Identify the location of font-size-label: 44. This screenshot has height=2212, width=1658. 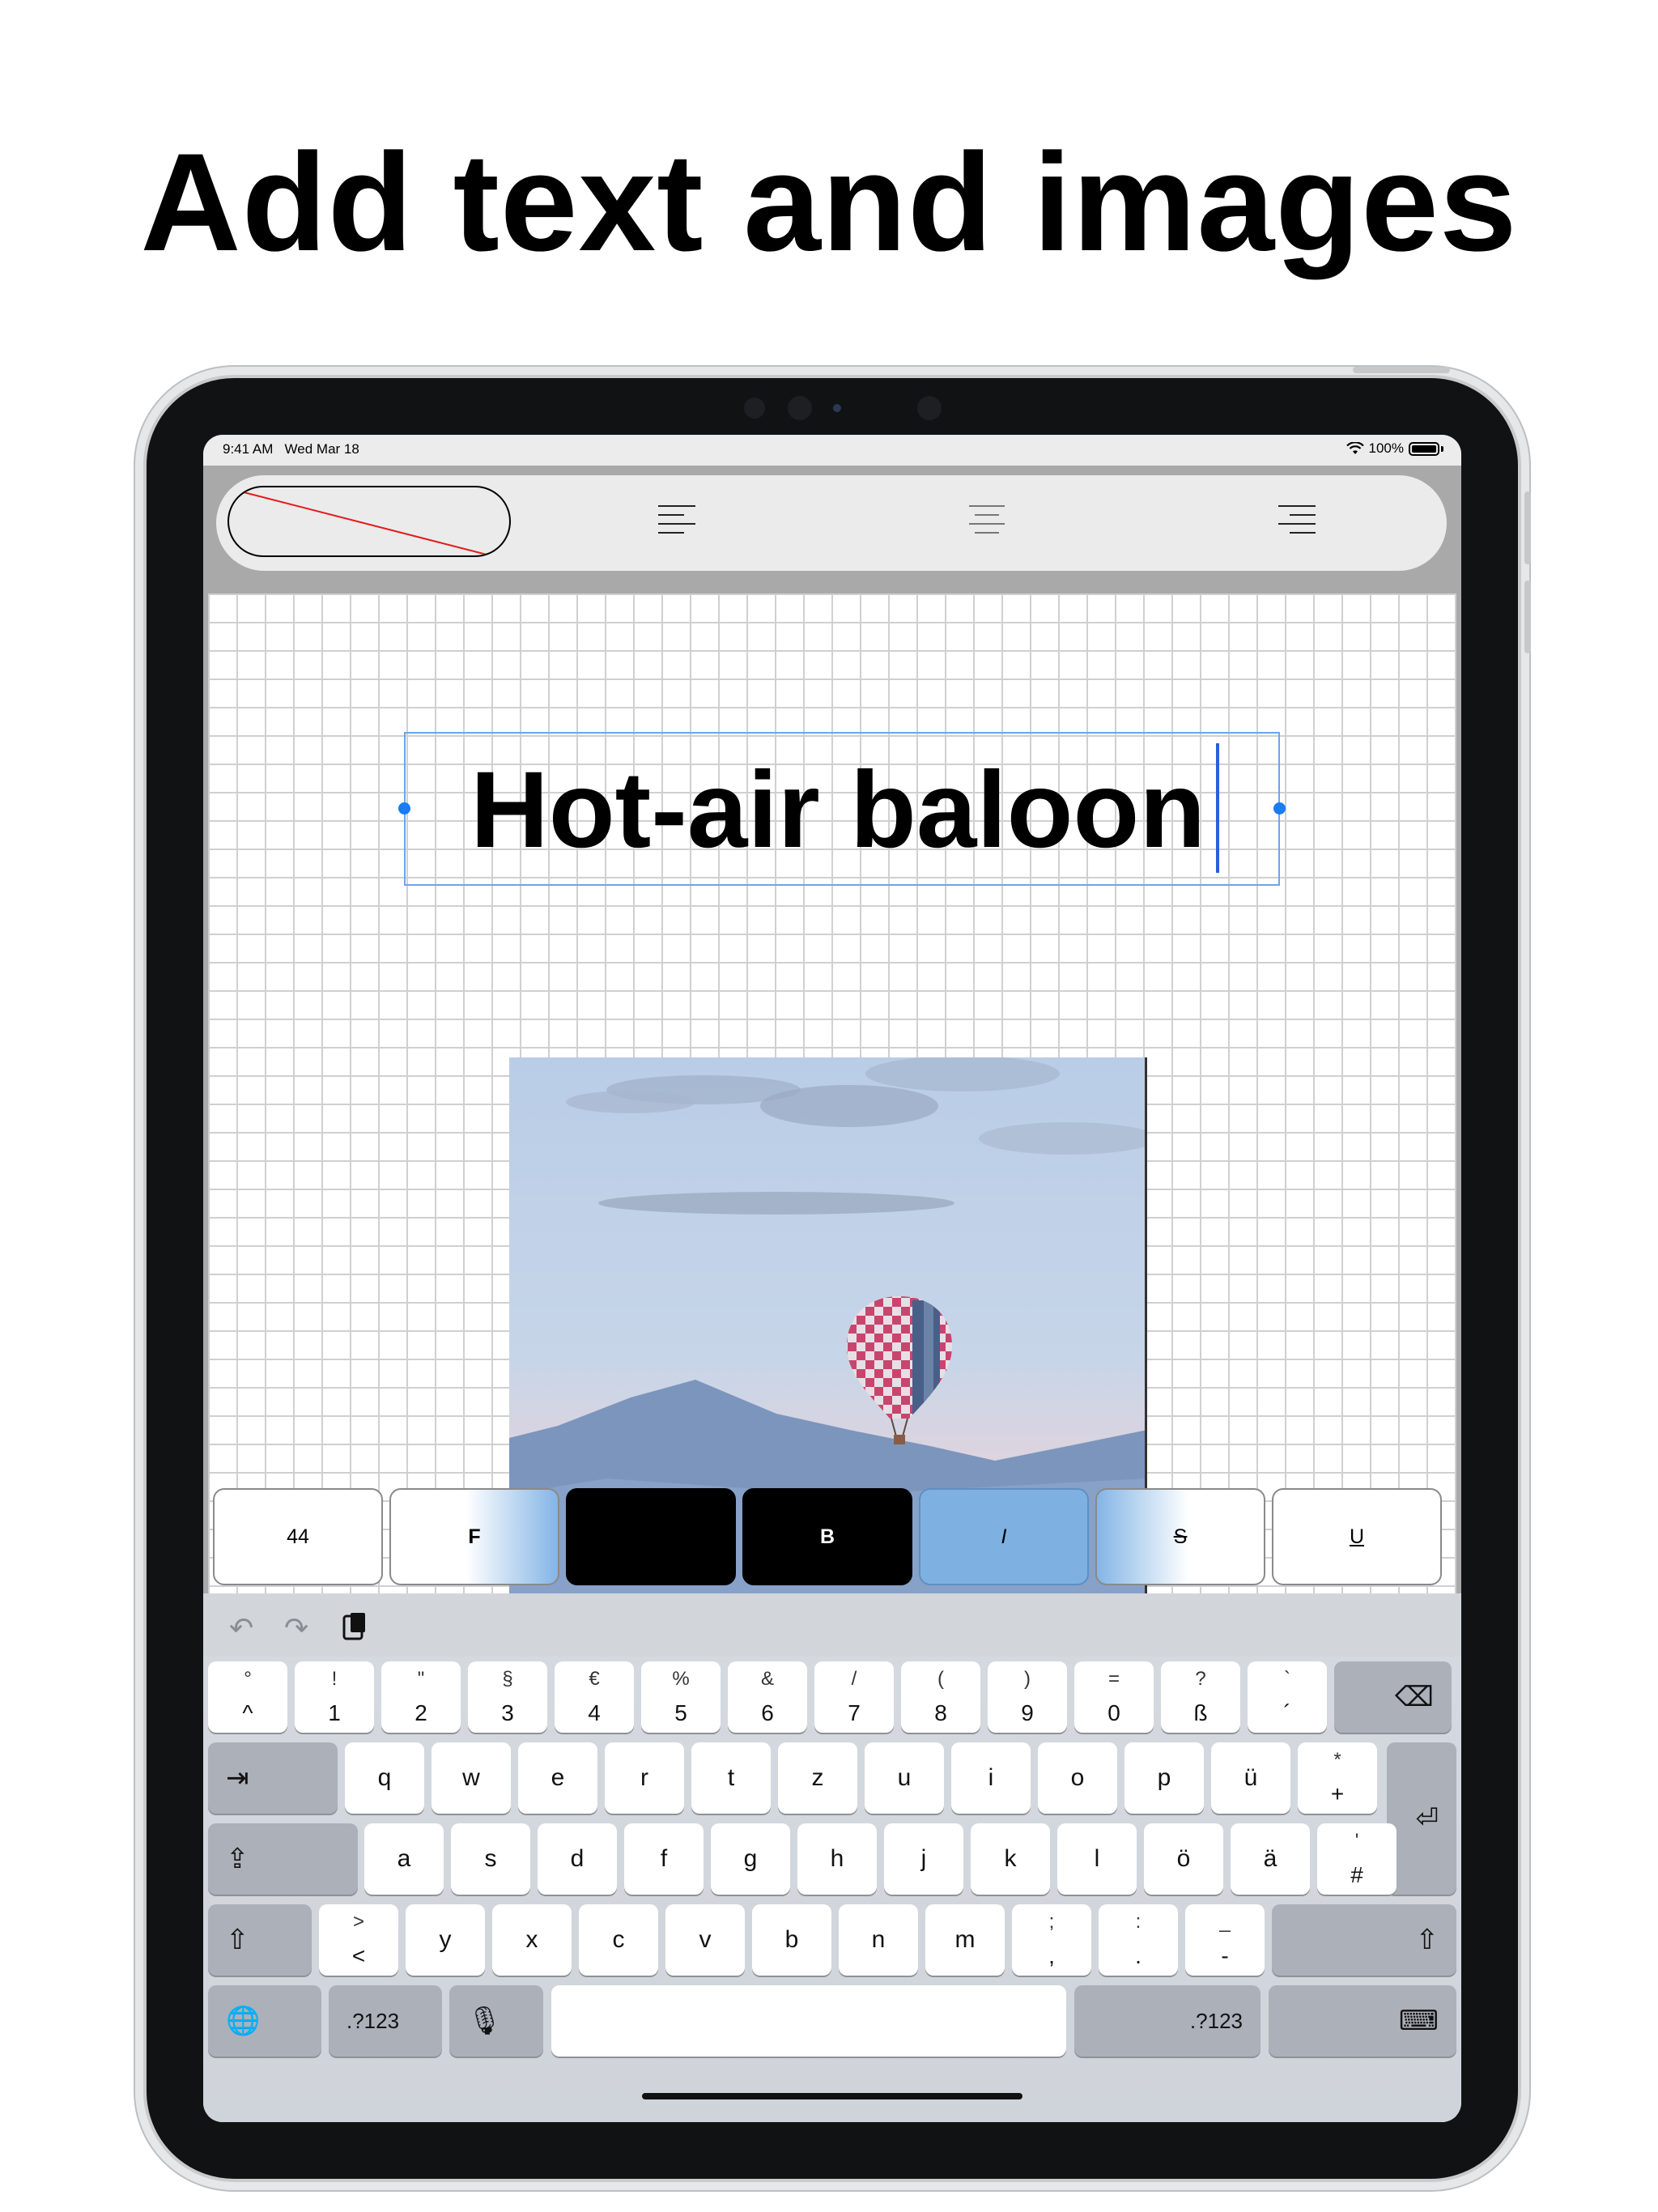
(298, 1537).